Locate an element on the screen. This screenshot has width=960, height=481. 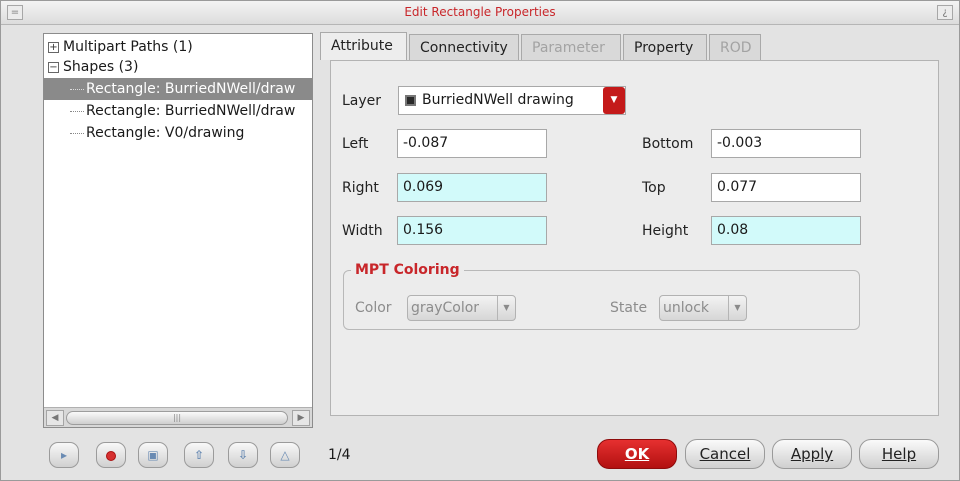
play-button: ▸ is located at coordinates (64, 455).